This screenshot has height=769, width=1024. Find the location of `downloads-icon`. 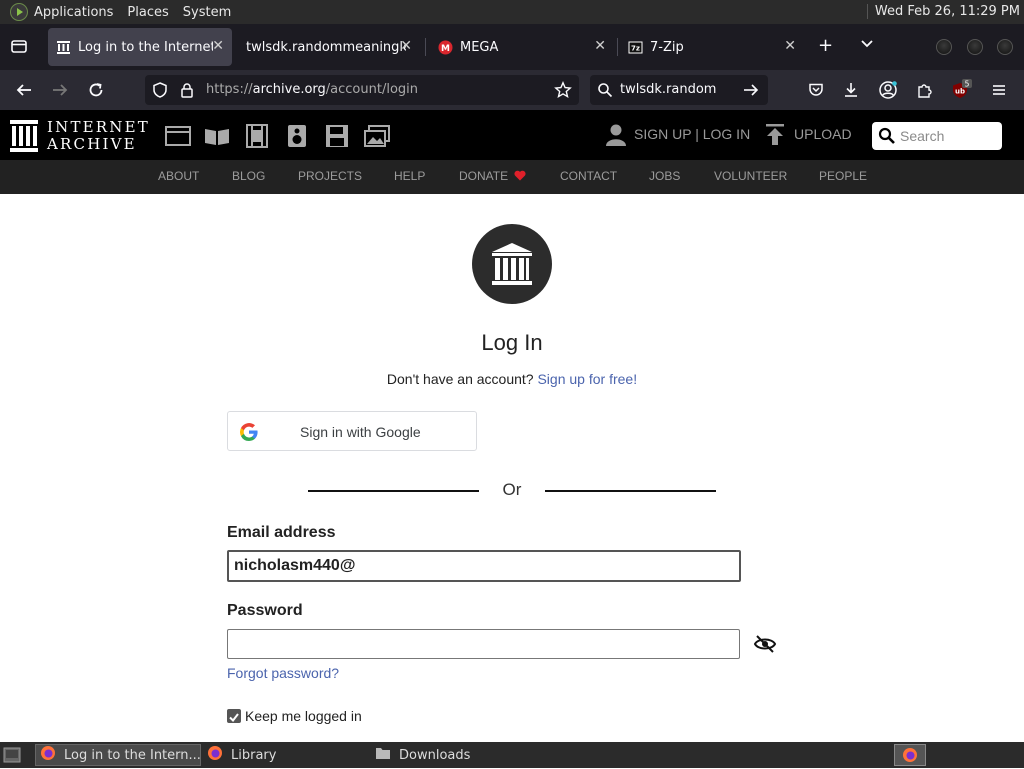

downloads-icon is located at coordinates (851, 90).